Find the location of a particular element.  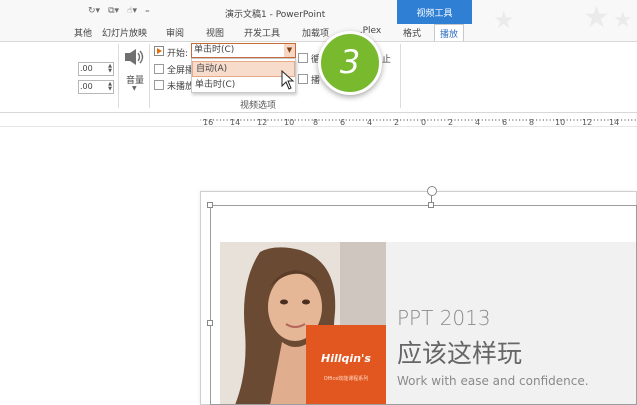

fade-out-spinner: .00 ▲ ▼ is located at coordinates (96, 87).